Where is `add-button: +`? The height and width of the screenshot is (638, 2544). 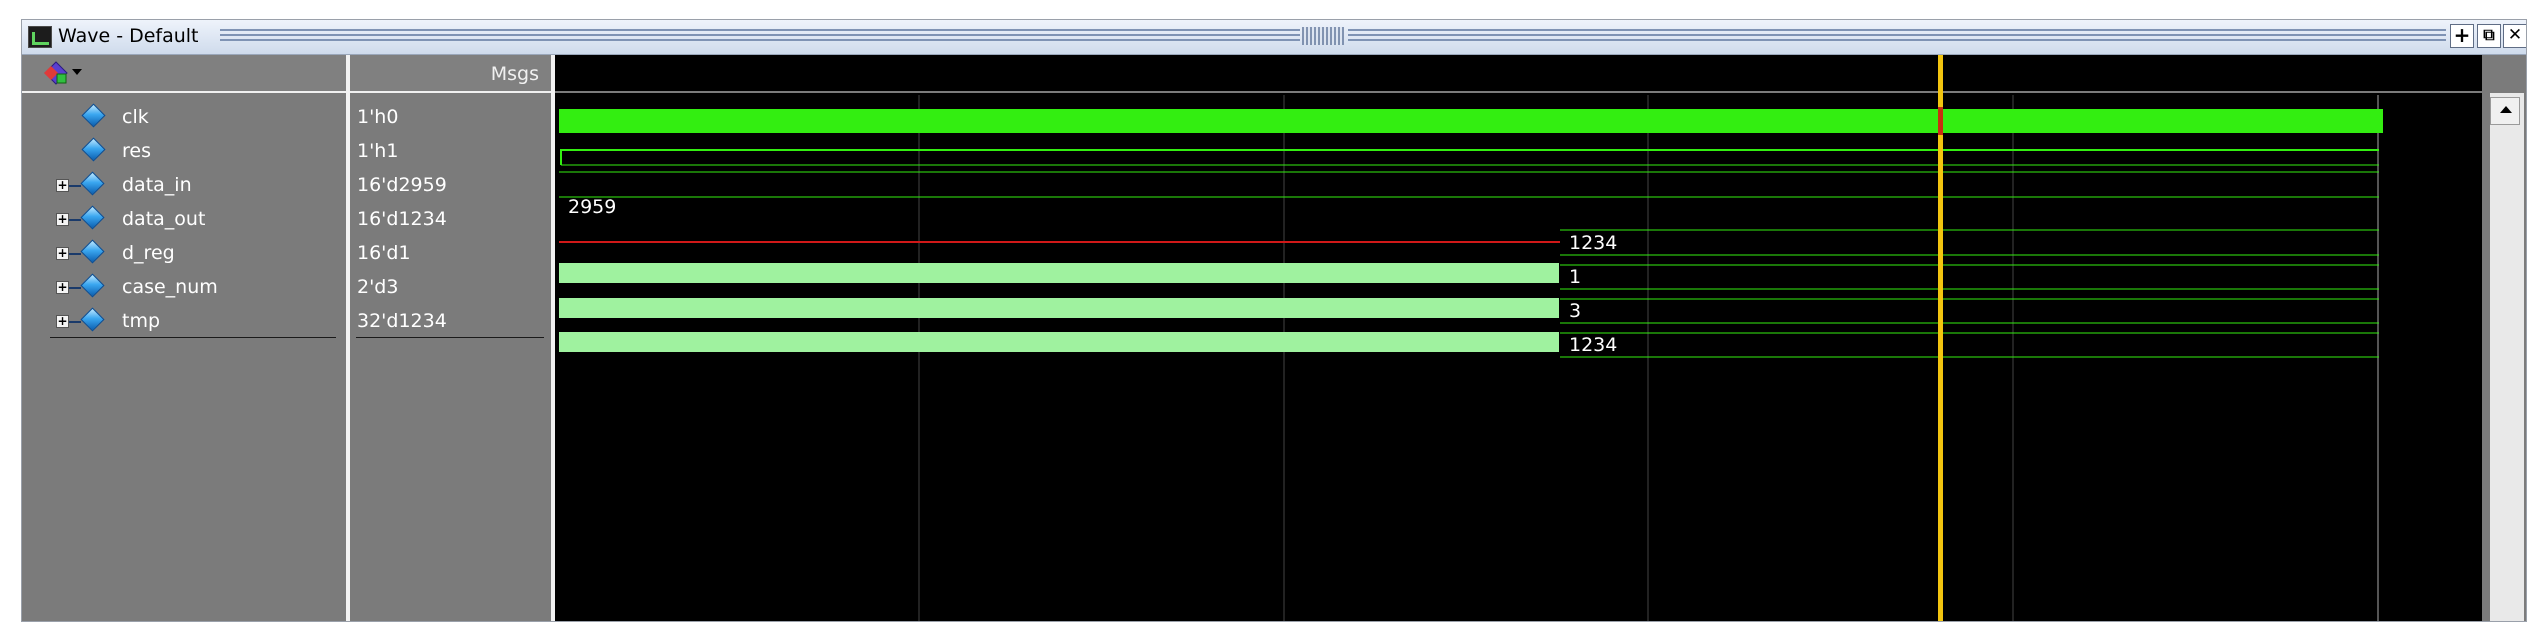
add-button: + is located at coordinates (2462, 36).